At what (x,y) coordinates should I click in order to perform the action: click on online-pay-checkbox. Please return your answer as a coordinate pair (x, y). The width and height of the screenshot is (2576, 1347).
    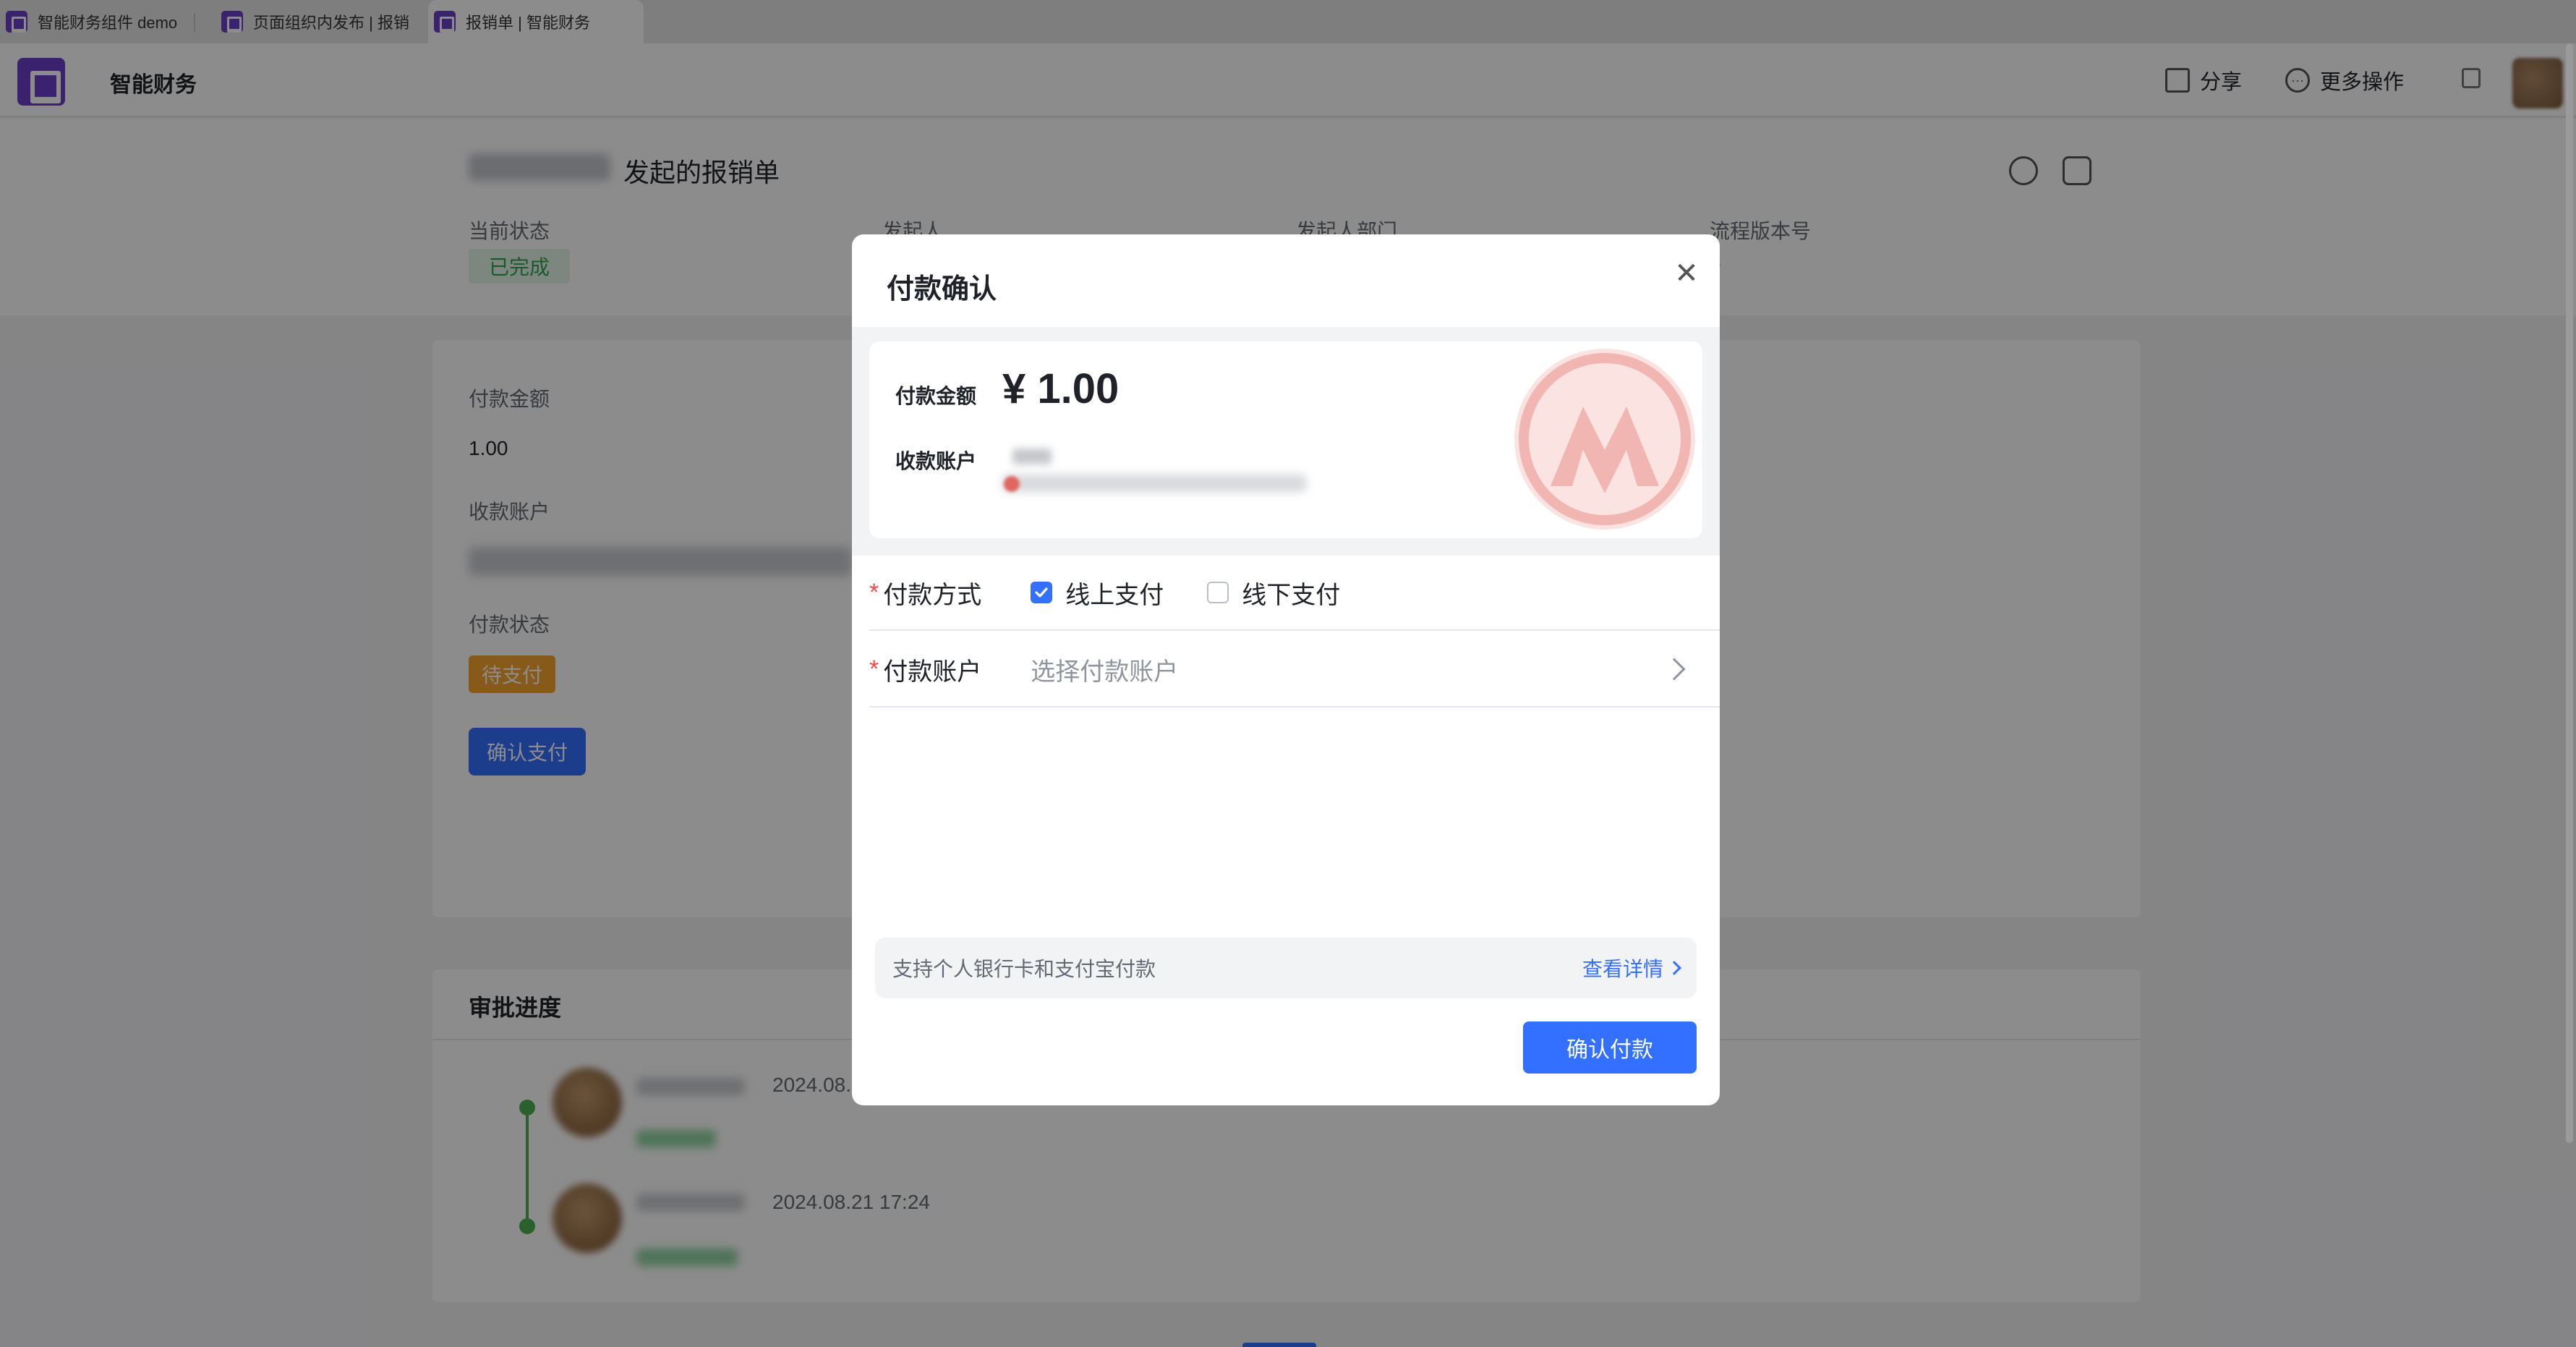
    Looking at the image, I should click on (1042, 592).